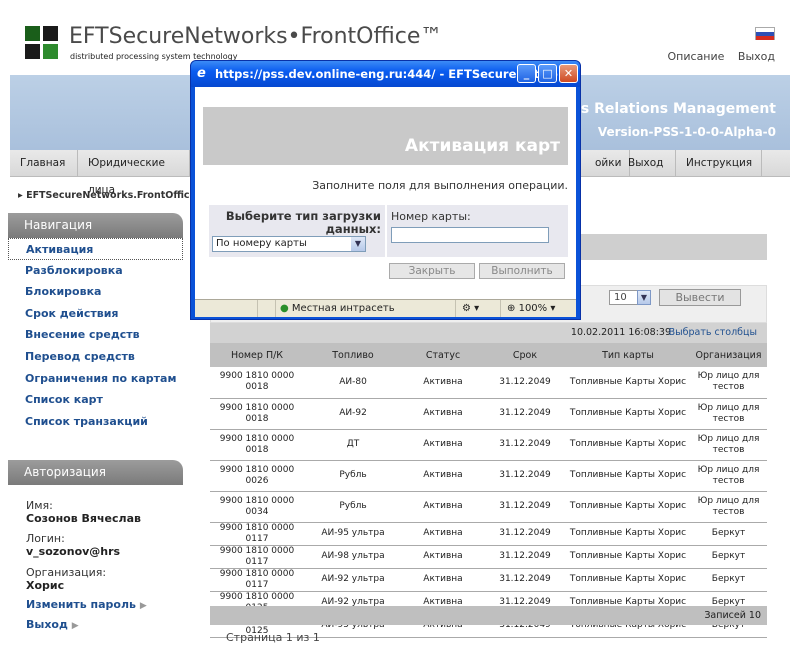  Describe the element at coordinates (756, 56) in the screenshot. I see `header-logout-link: Выход` at that location.